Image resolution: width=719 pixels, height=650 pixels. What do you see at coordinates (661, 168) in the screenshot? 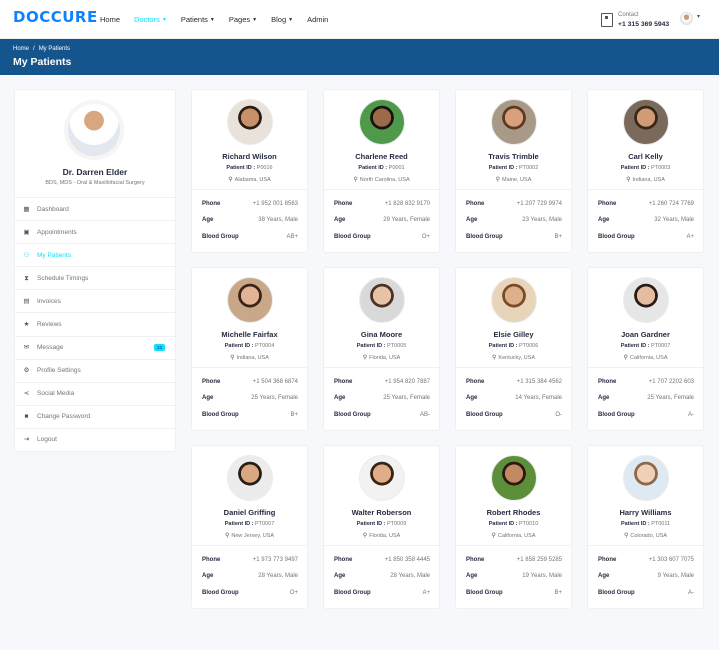
I see `patient-id-value: PT0003` at bounding box center [661, 168].